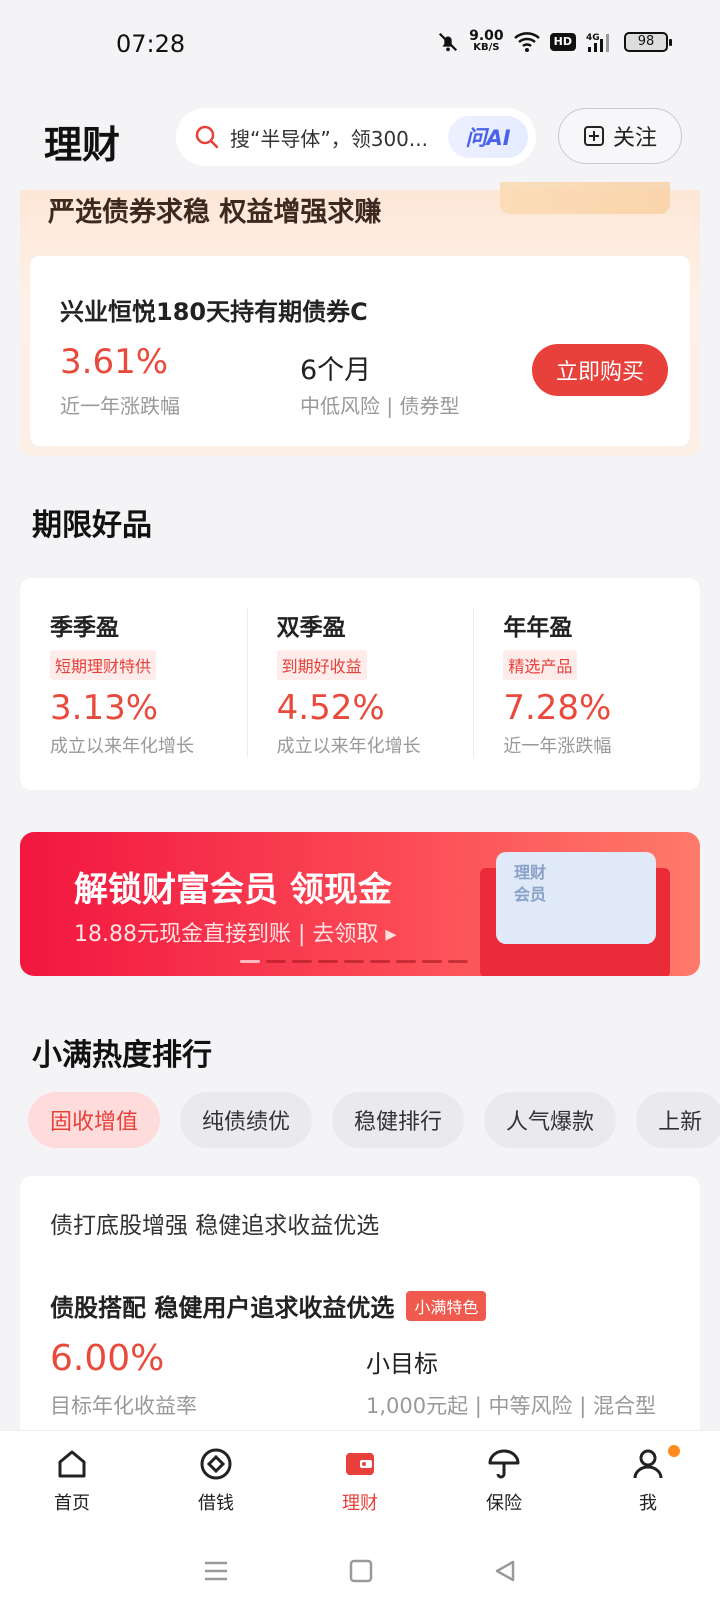 The image size is (720, 1612). What do you see at coordinates (448, 42) in the screenshot?
I see `mute-bell-icon` at bounding box center [448, 42].